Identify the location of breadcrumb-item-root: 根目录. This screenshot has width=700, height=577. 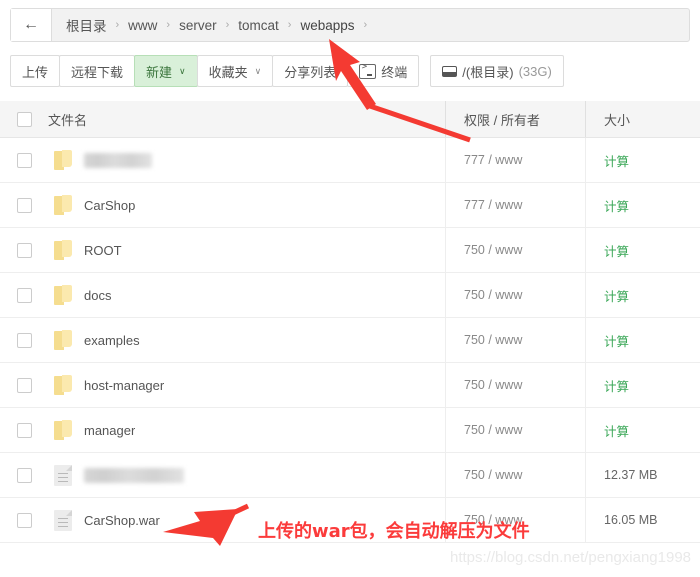
(86, 25).